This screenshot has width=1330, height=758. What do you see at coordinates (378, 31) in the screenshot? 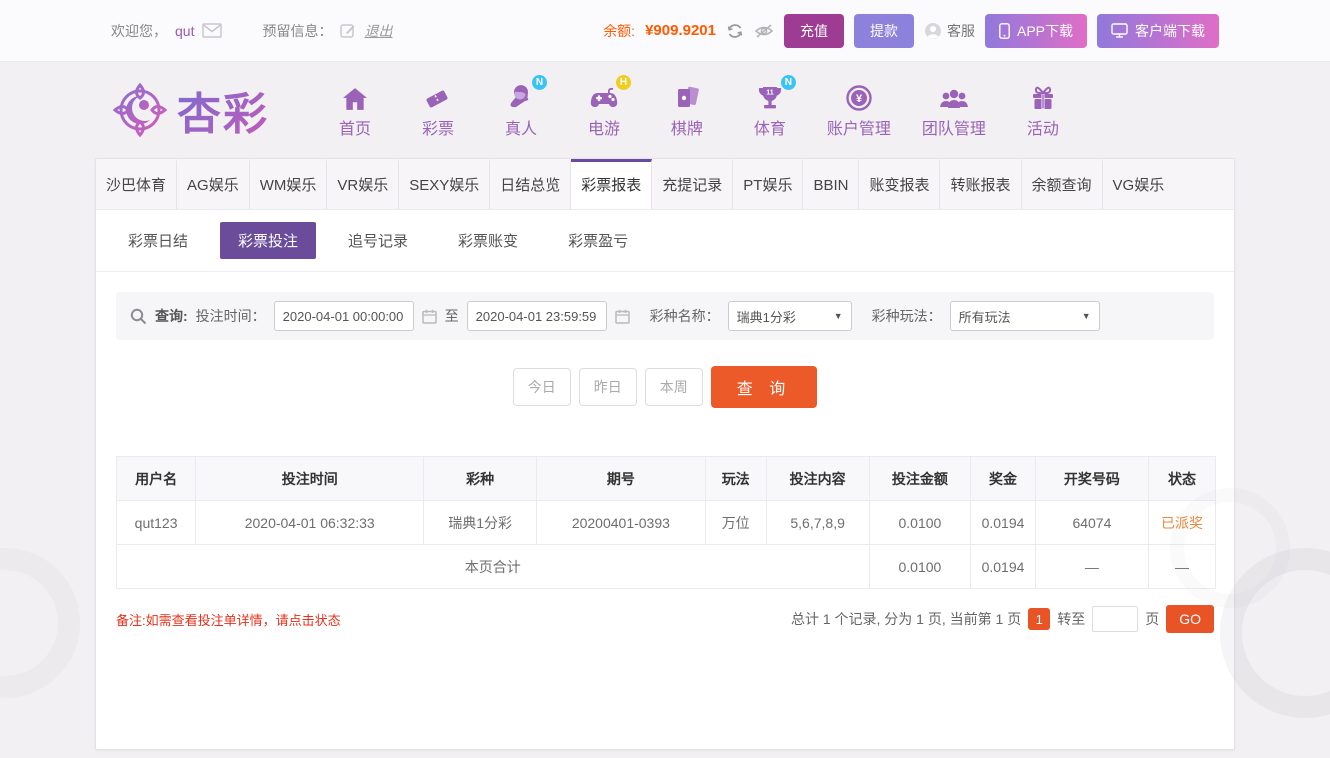
I see `logout-link: 退出` at bounding box center [378, 31].